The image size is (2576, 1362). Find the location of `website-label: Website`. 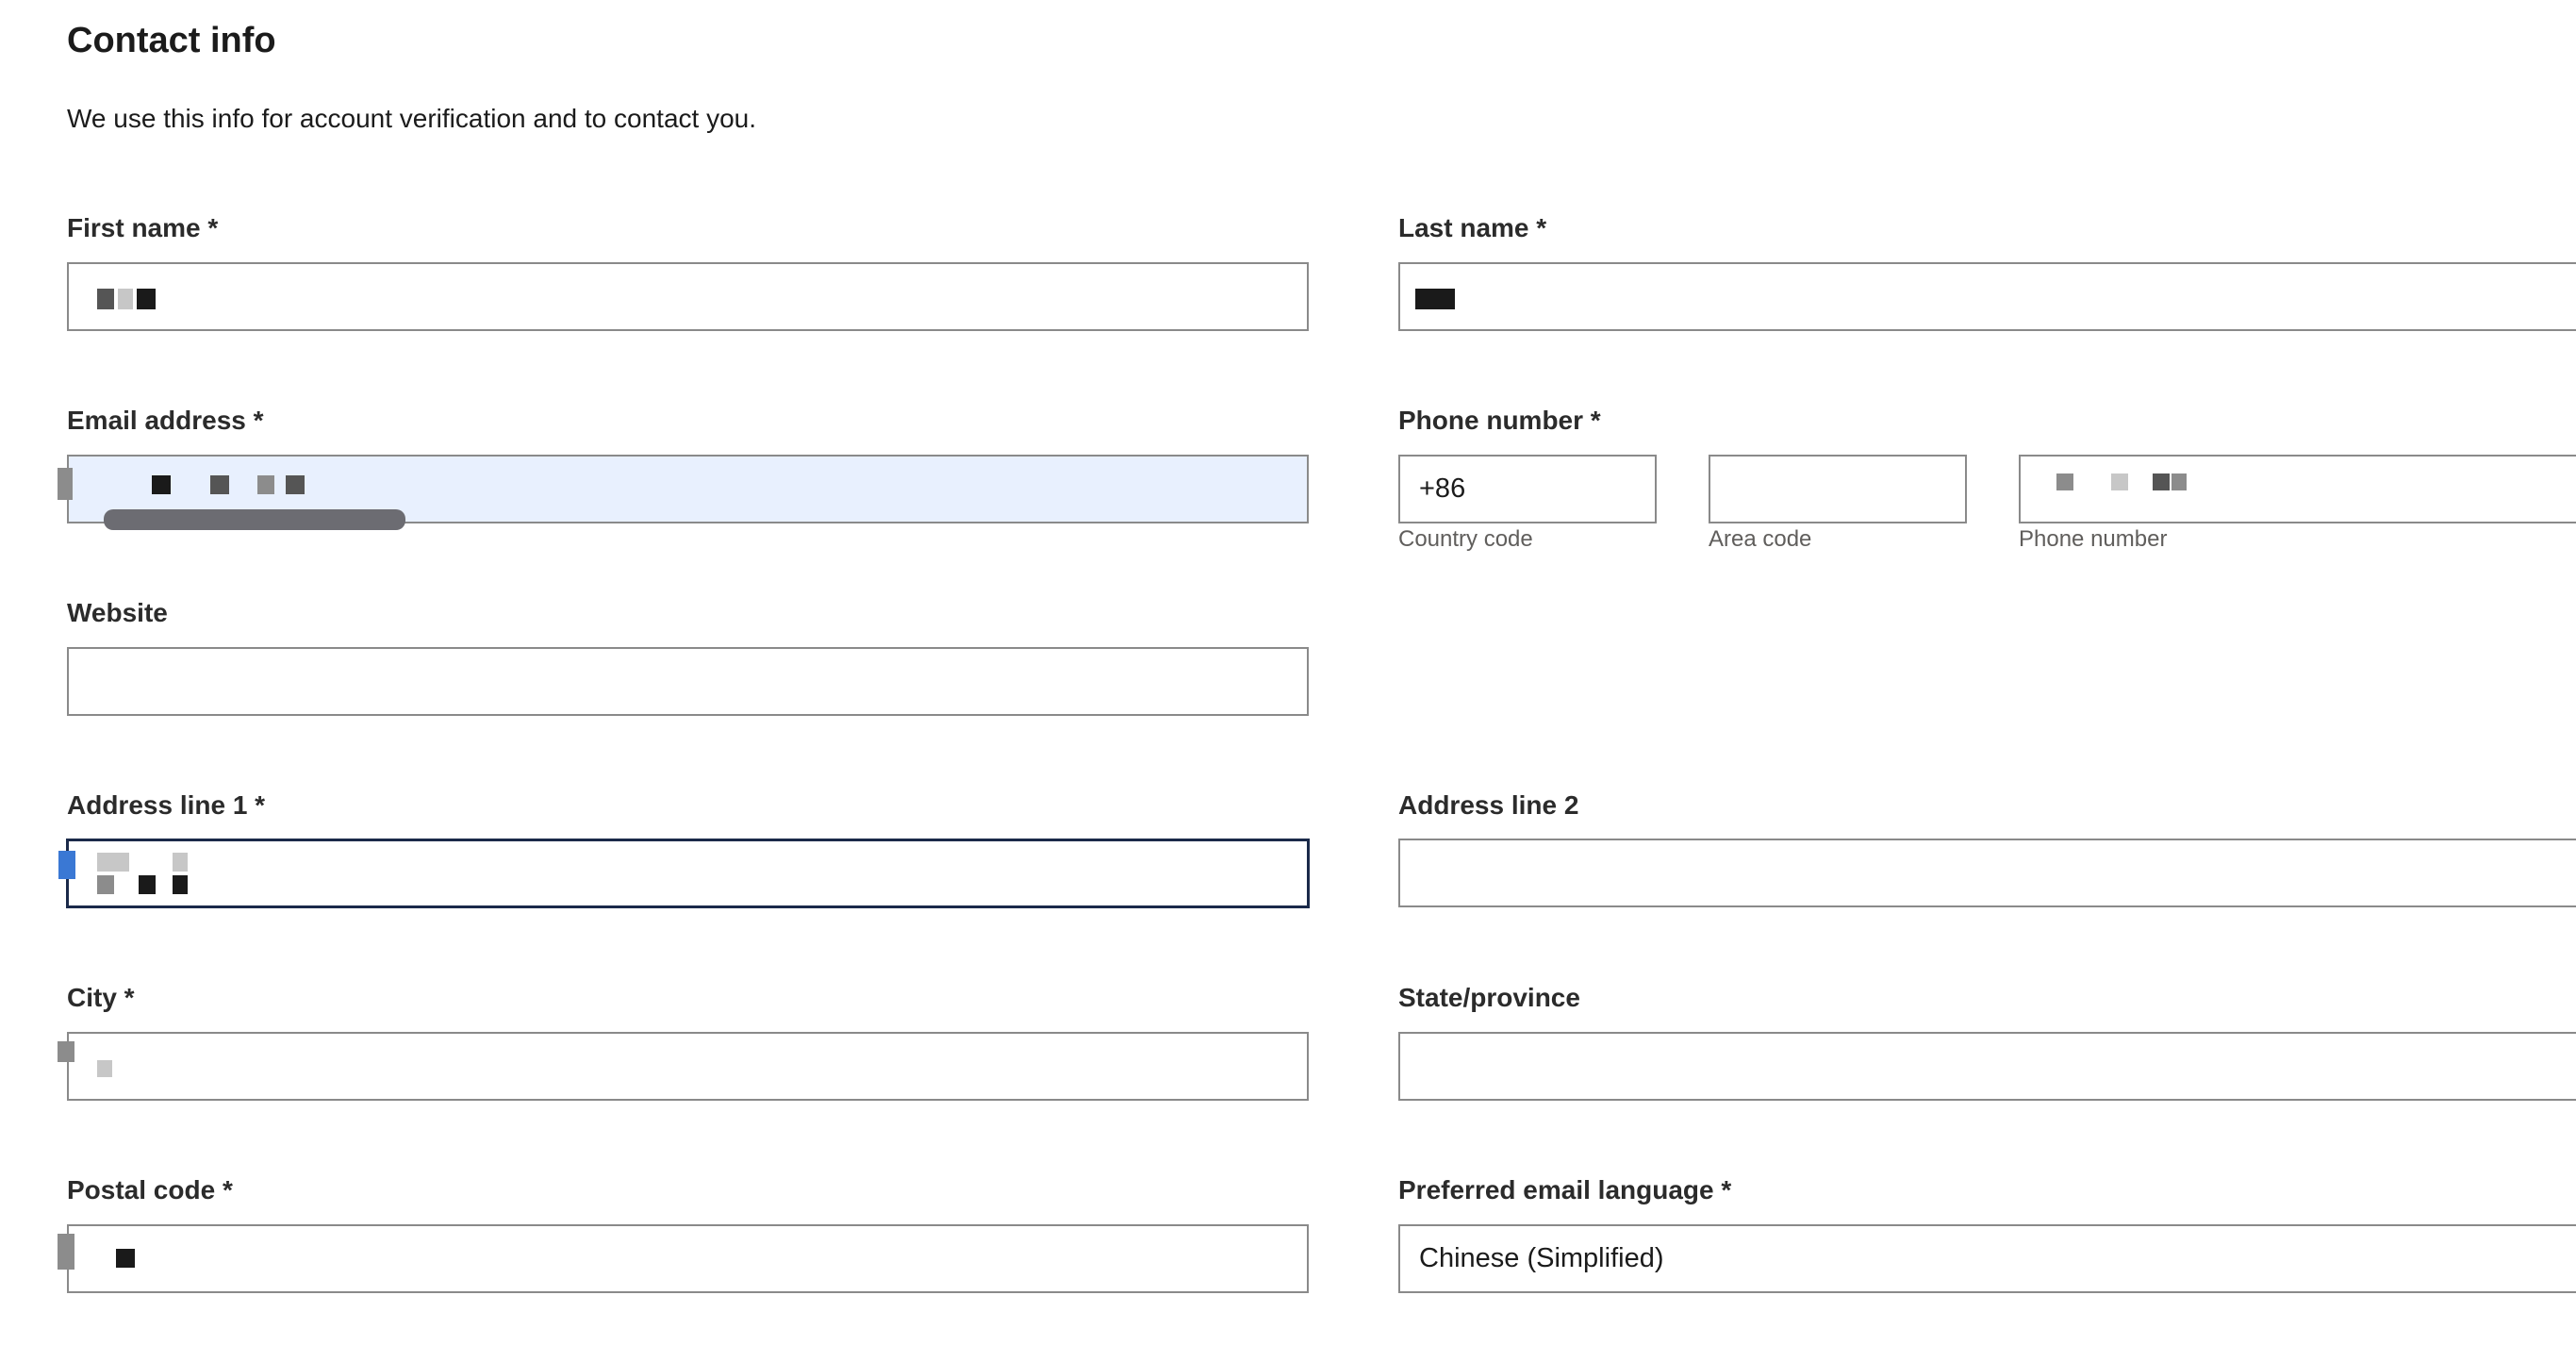

website-label: Website is located at coordinates (117, 612).